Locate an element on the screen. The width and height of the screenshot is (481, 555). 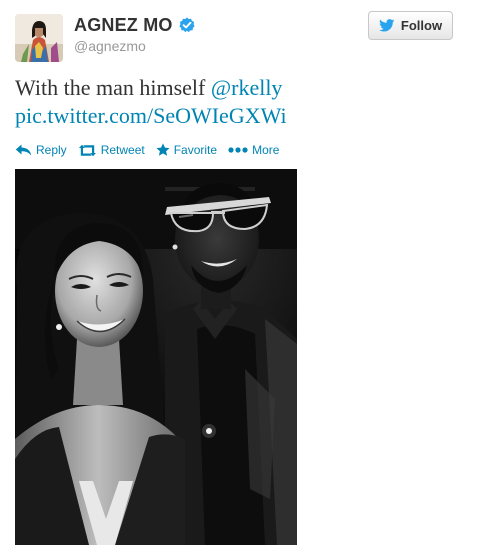
media-link: pic.twitter.com/SeOWIeGXWi is located at coordinates (151, 115).